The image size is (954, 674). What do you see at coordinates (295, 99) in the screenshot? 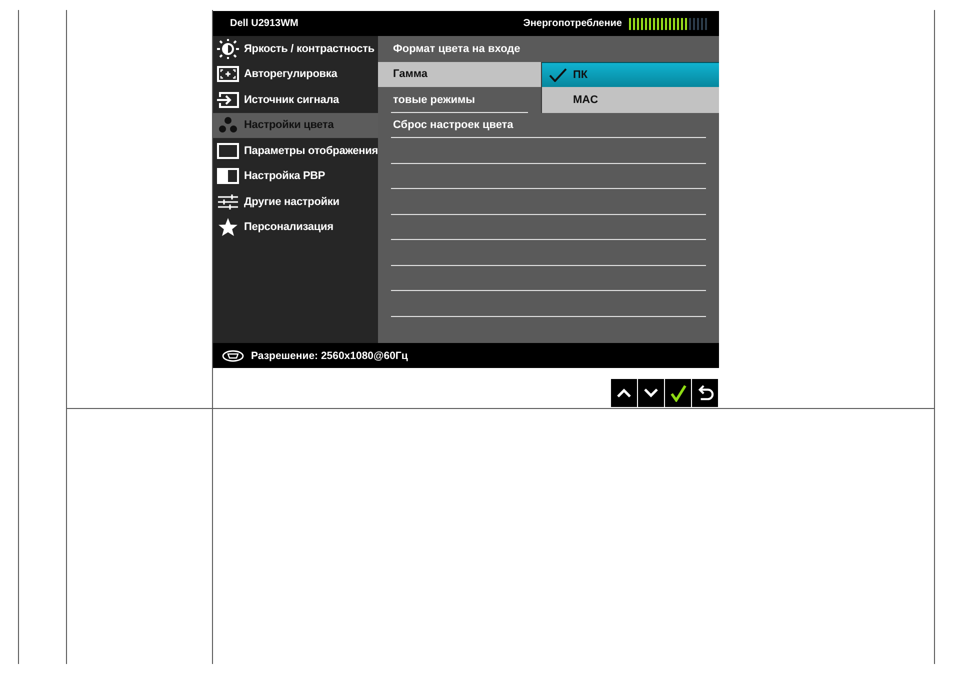
I see `menu-item: Источник сигнала` at bounding box center [295, 99].